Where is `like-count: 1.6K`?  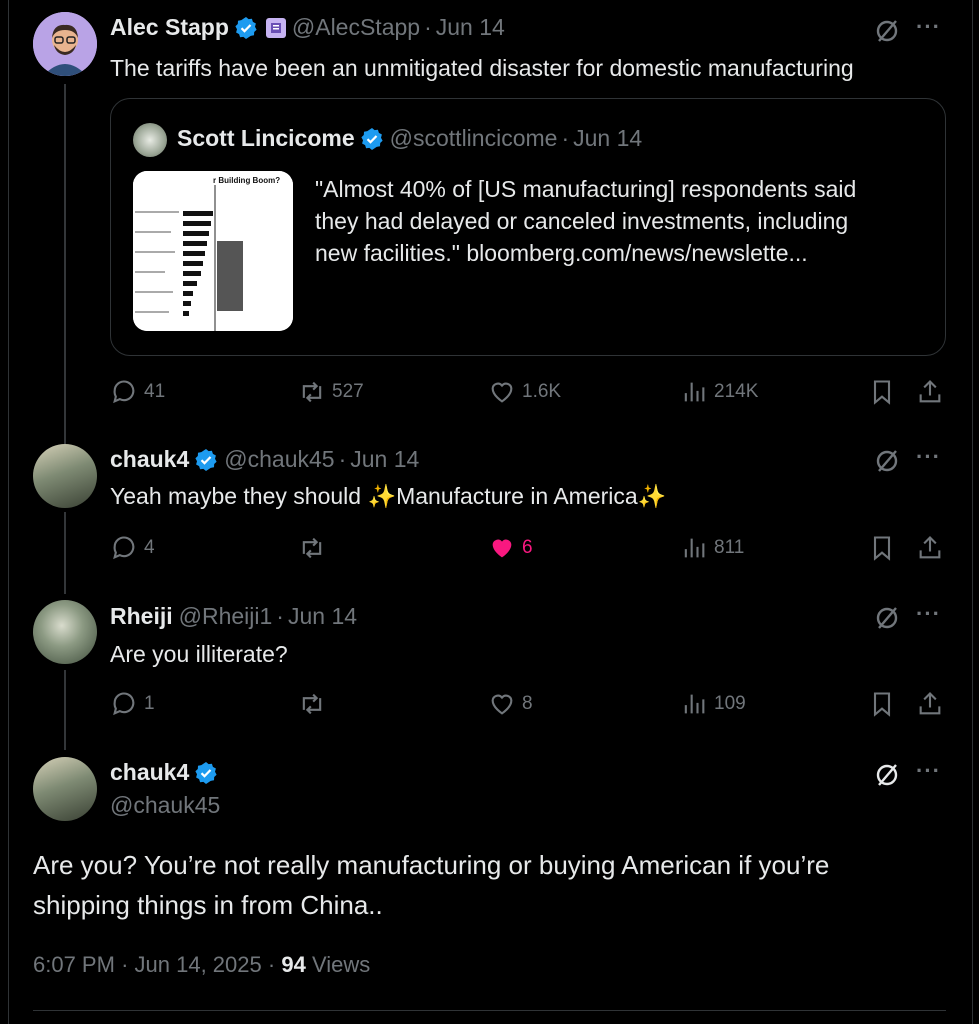 like-count: 1.6K is located at coordinates (542, 391).